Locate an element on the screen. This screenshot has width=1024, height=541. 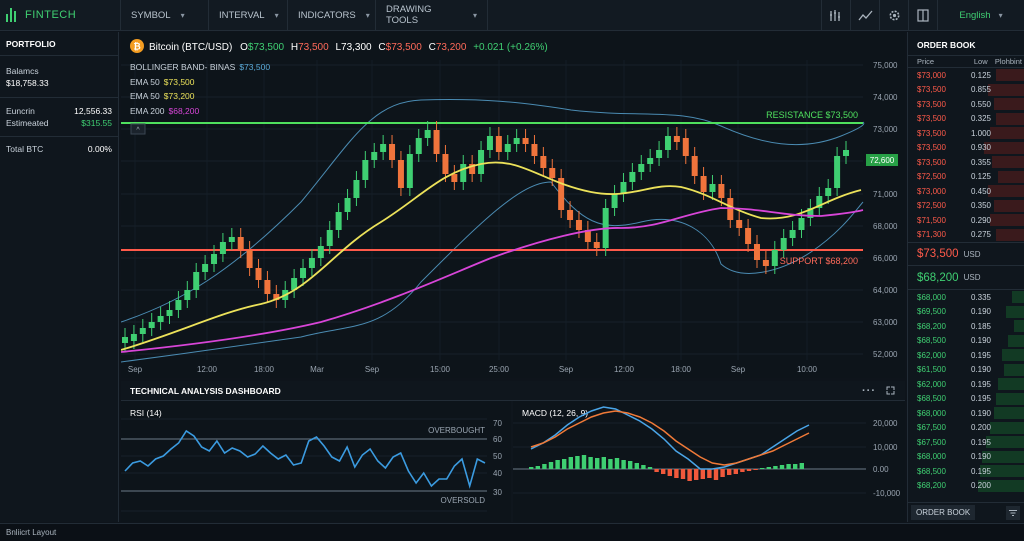
order-book-footer: ORDER BOOK is located at coordinates (966, 512).